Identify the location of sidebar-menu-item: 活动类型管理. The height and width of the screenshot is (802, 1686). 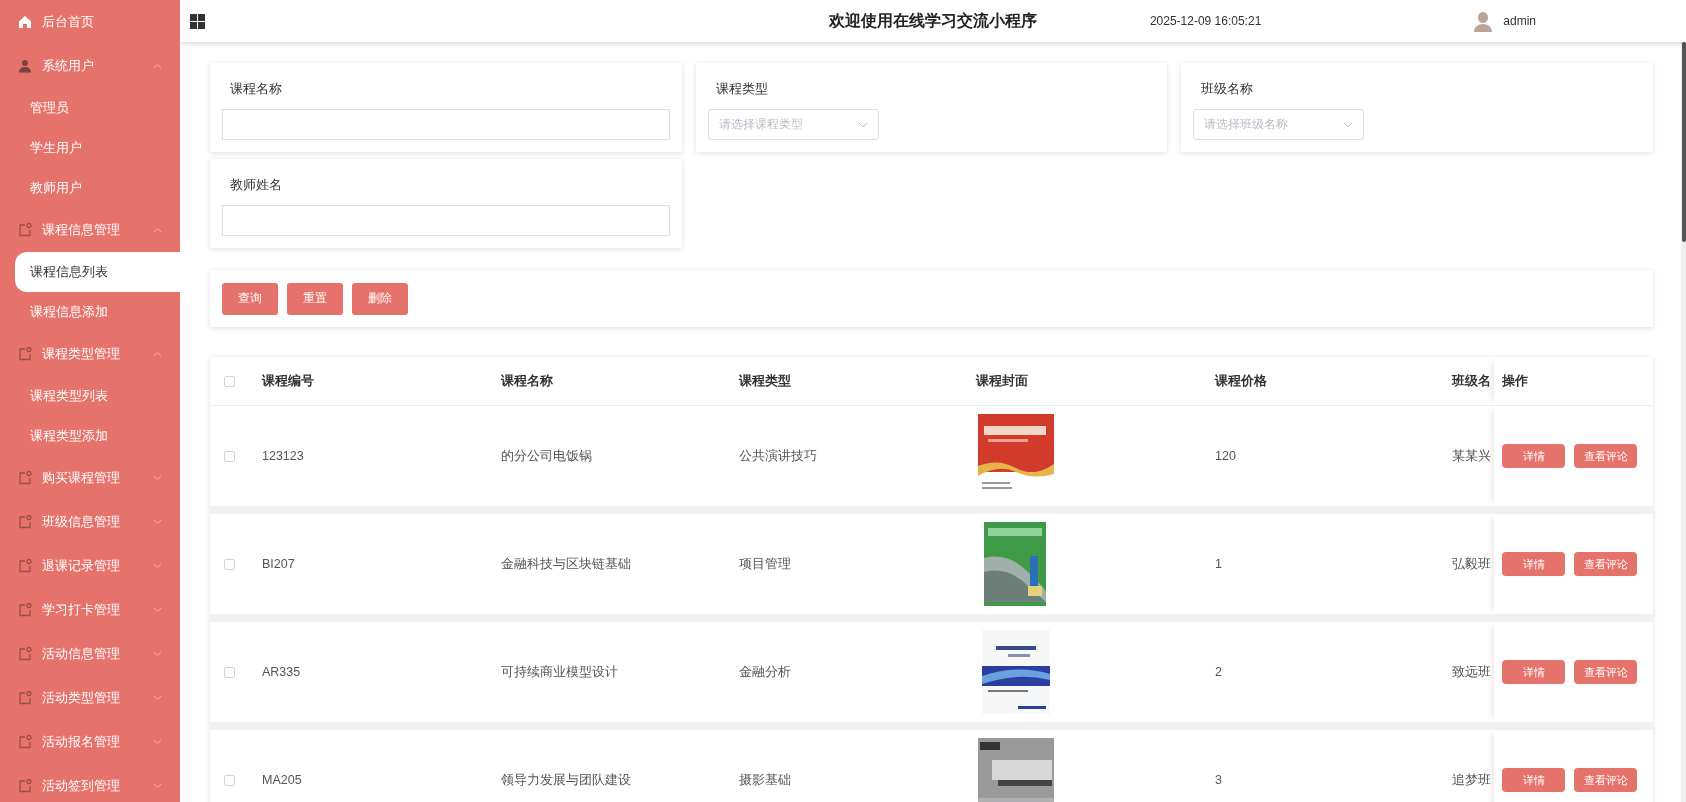
(90, 698).